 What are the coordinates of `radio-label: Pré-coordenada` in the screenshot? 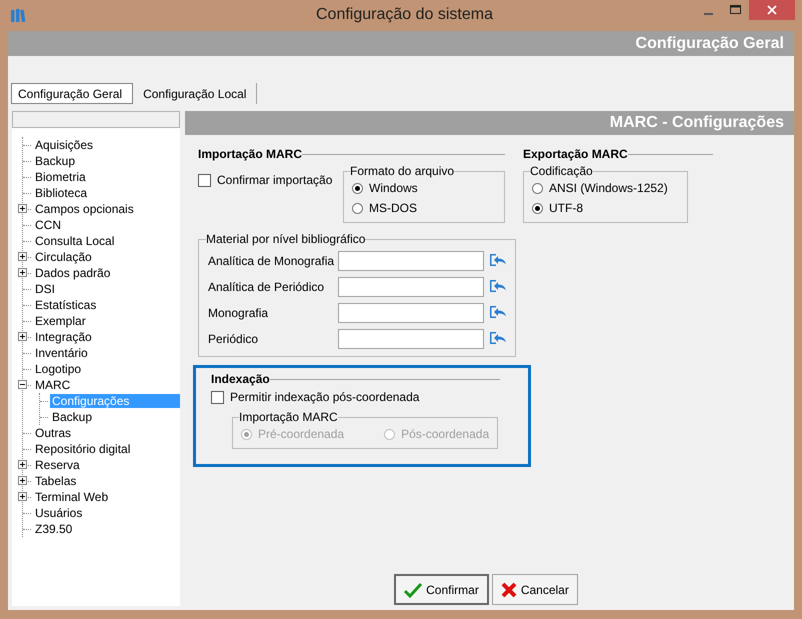 It's located at (301, 434).